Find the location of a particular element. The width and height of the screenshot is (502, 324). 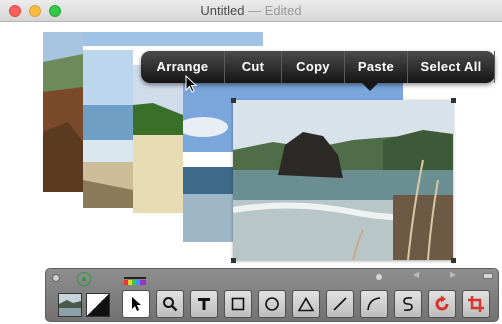

menu-item-select-all: Select All is located at coordinates (451, 67).